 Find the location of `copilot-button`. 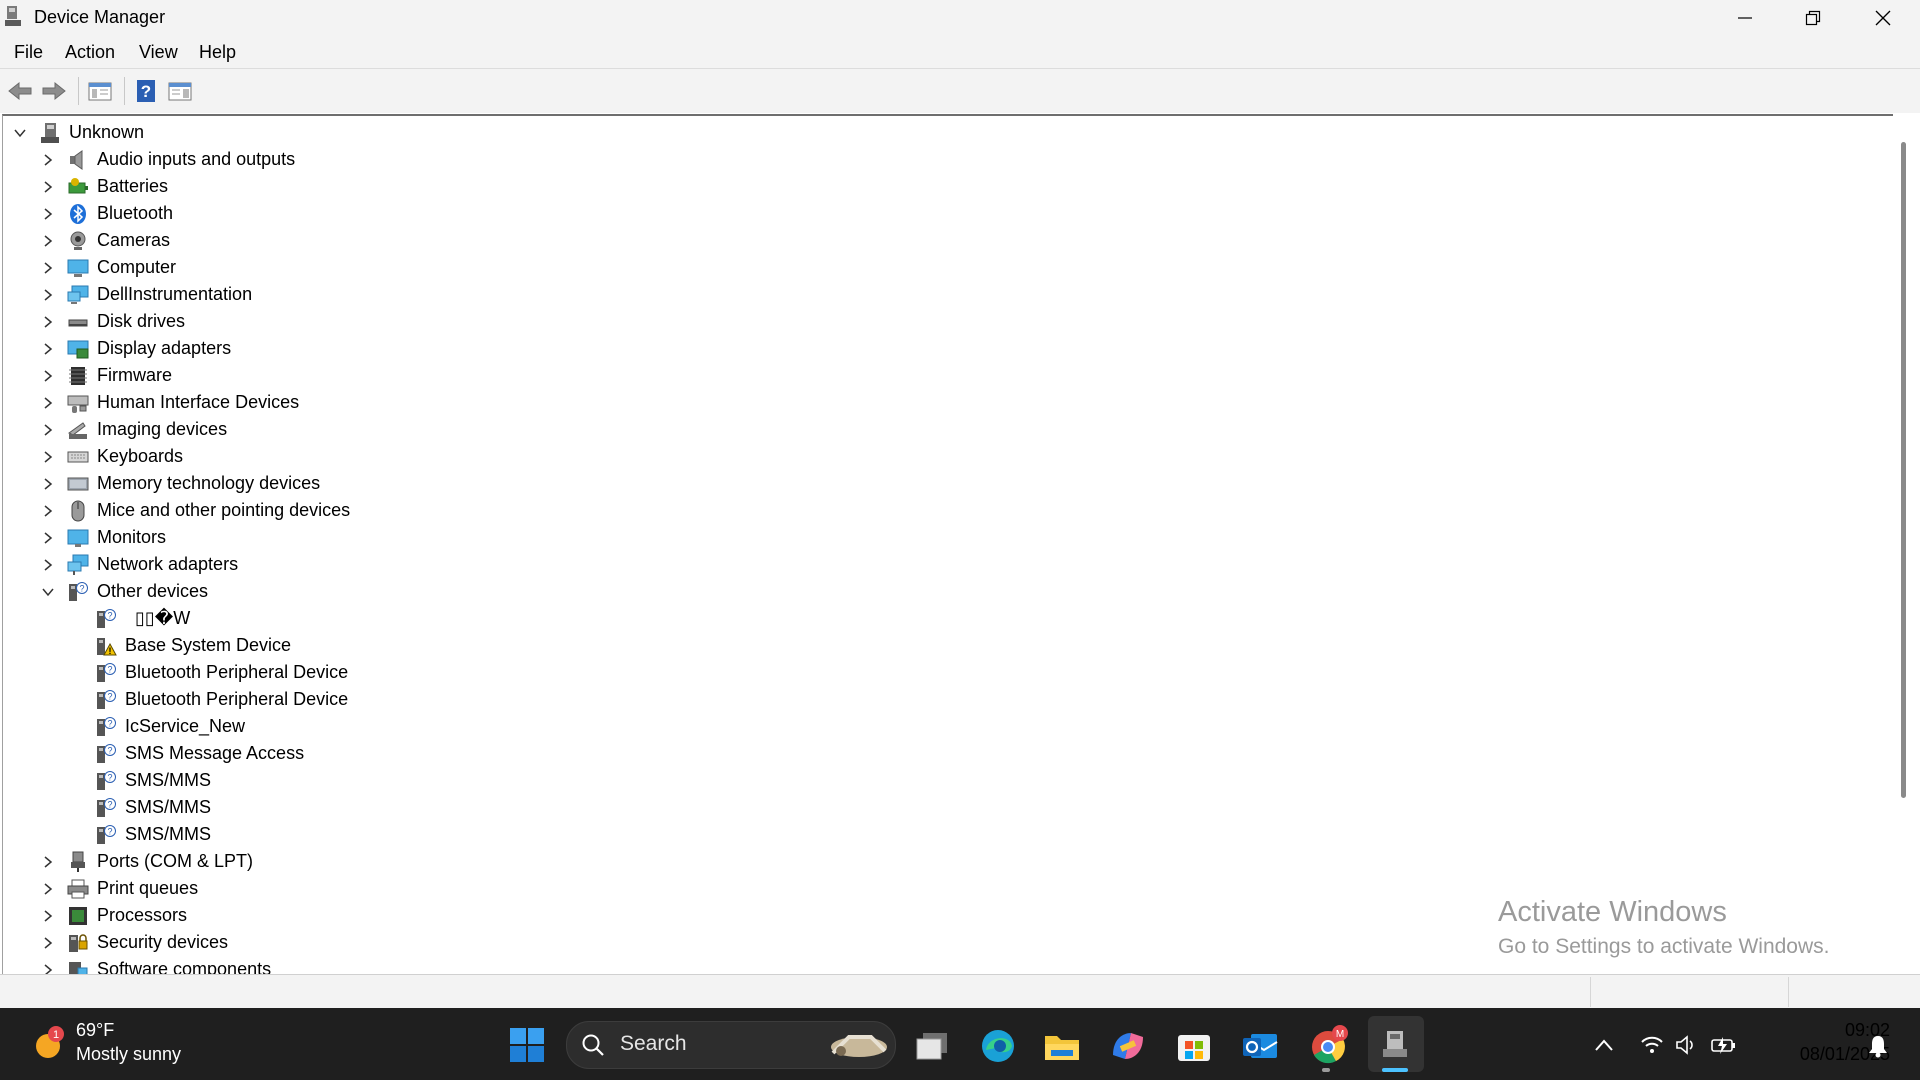

copilot-button is located at coordinates (1128, 1046).